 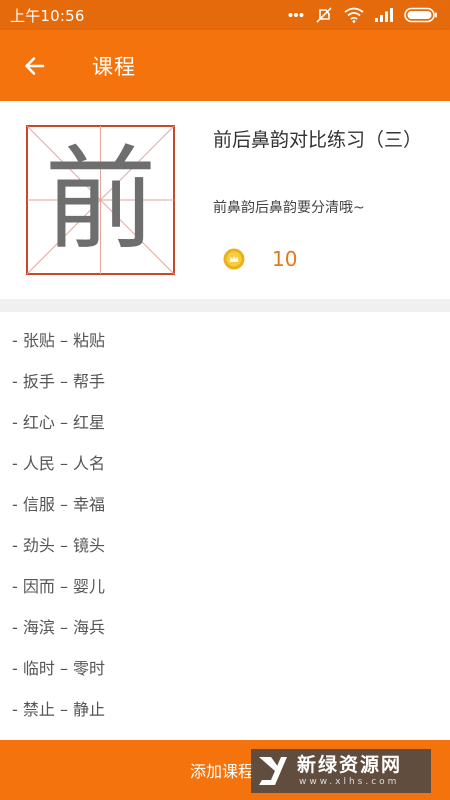 I want to click on back-arrow-icon, so click(x=35, y=65).